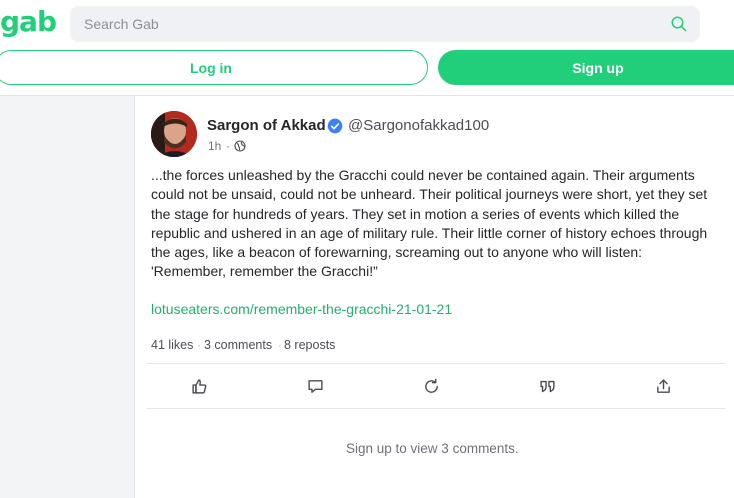 This screenshot has width=734, height=498. I want to click on repost-icon, so click(431, 385).